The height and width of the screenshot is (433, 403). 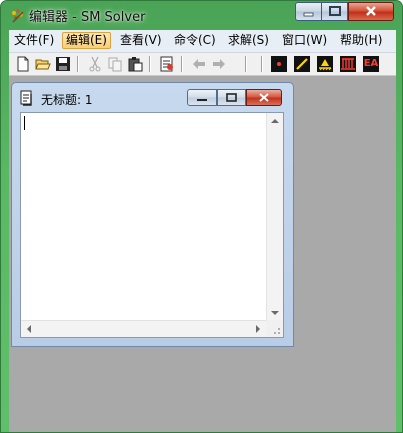 I want to click on toolbar: EA, so click(x=202, y=64).